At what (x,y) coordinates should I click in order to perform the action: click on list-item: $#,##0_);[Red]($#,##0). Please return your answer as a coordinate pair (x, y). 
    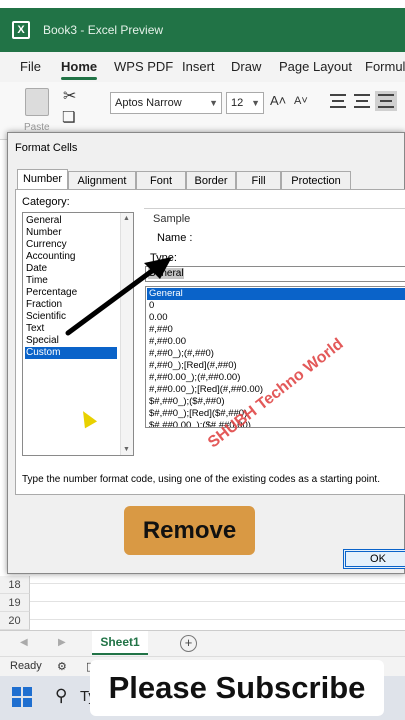
    Looking at the image, I should click on (276, 414).